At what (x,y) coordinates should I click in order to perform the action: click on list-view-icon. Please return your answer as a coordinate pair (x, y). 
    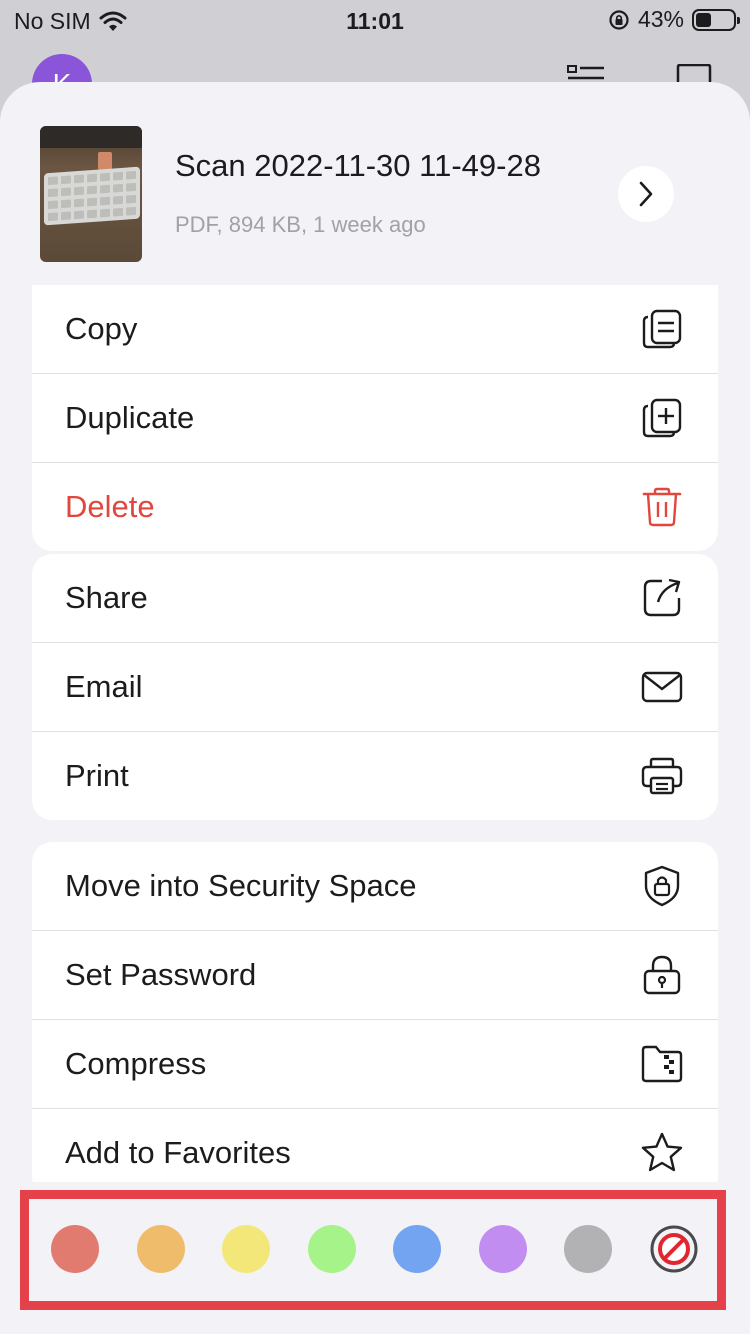
    Looking at the image, I should click on (586, 73).